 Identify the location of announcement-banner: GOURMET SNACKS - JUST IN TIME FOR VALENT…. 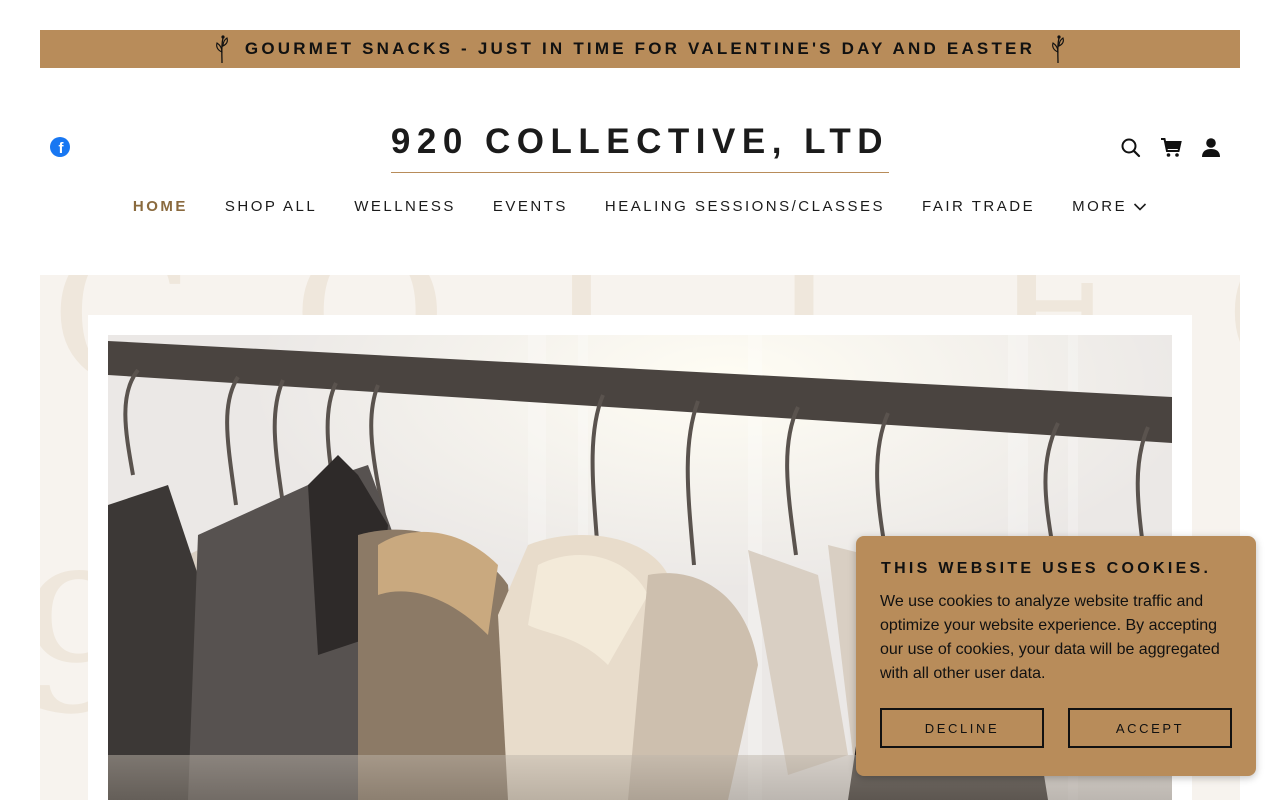
(640, 49).